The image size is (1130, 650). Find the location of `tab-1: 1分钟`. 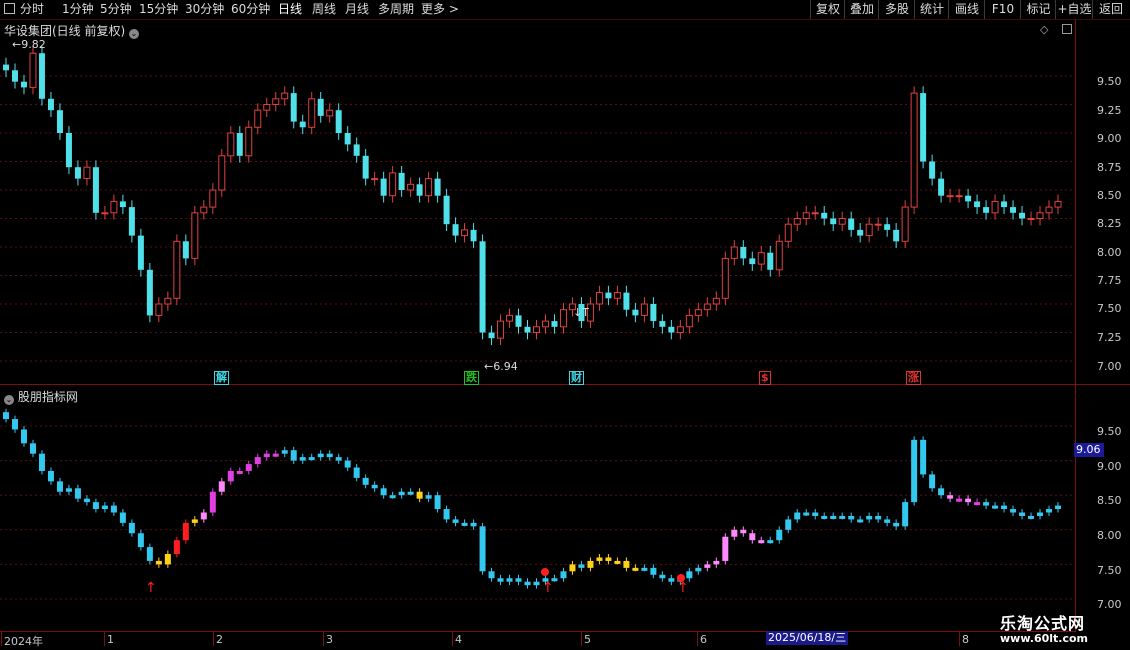

tab-1: 1分钟 is located at coordinates (78, 9).